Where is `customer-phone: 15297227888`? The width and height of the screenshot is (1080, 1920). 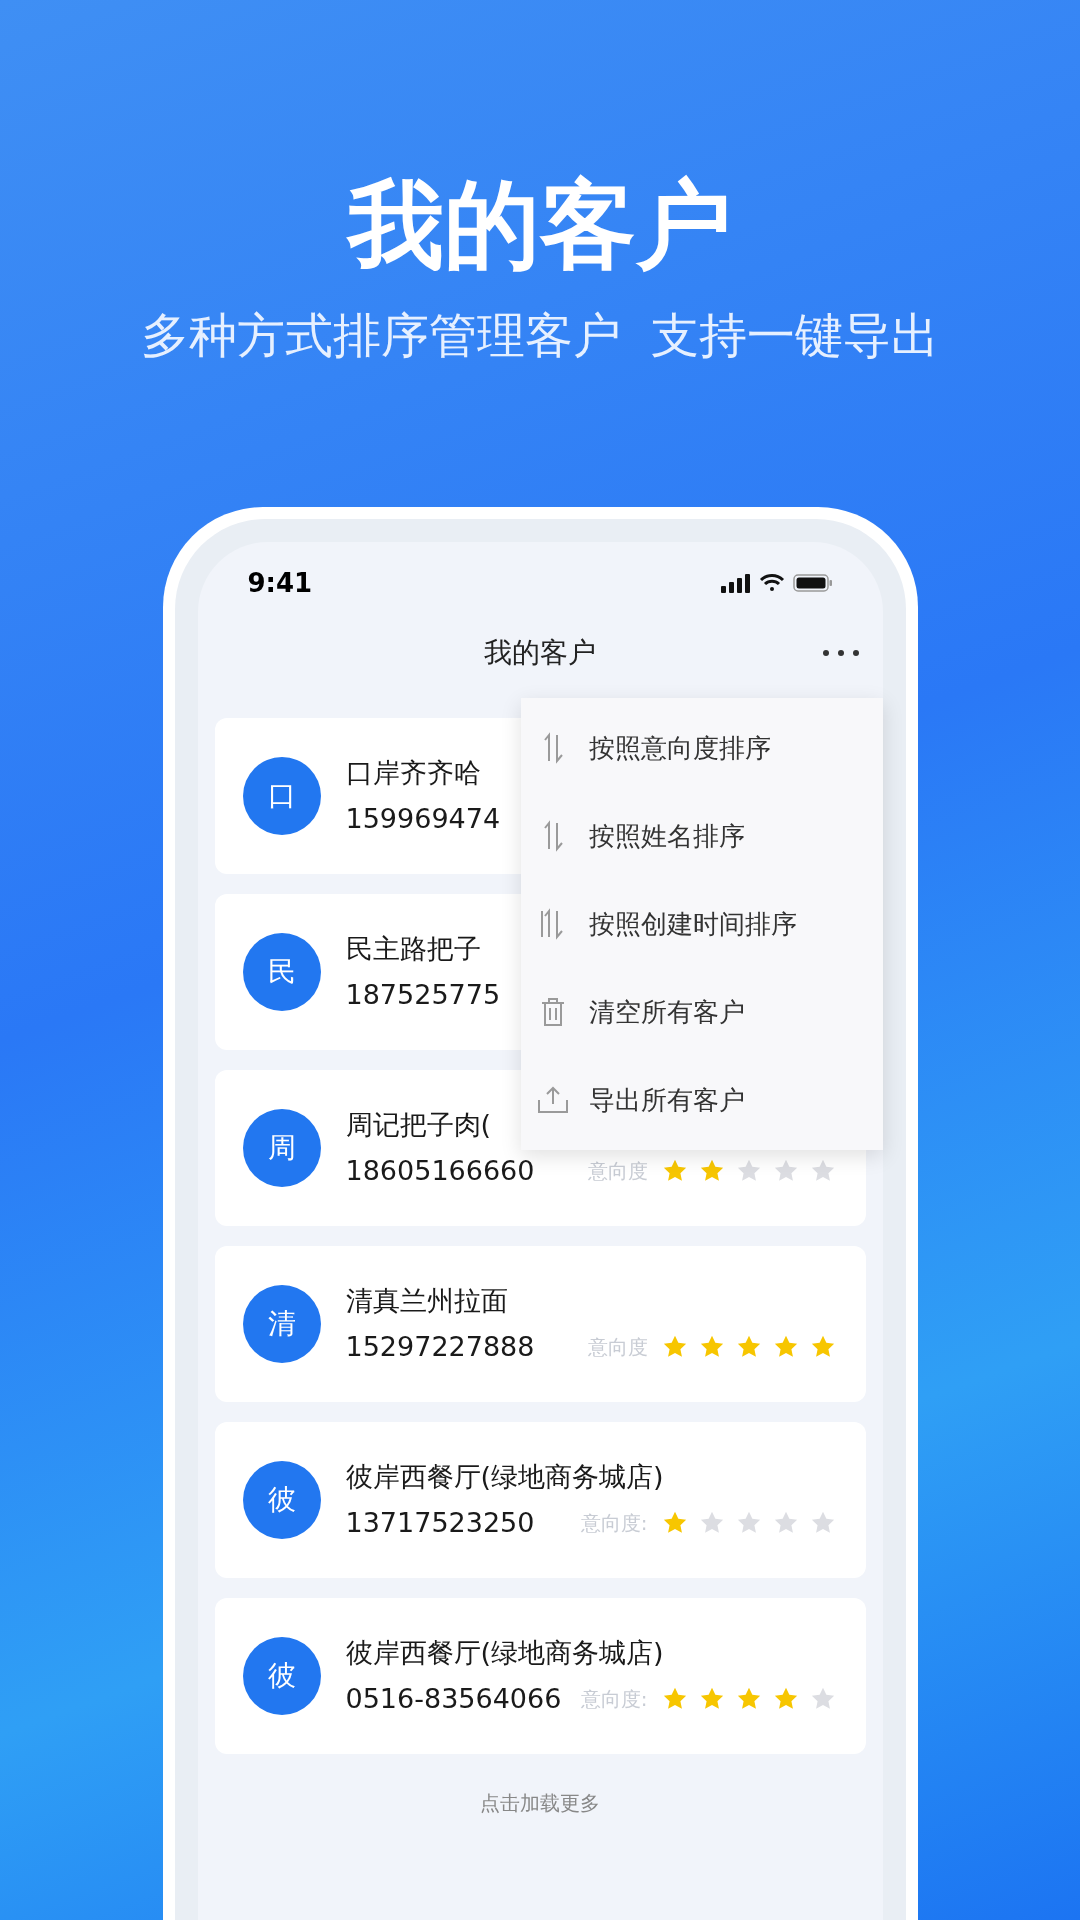
customer-phone: 15297227888 is located at coordinates (440, 1347).